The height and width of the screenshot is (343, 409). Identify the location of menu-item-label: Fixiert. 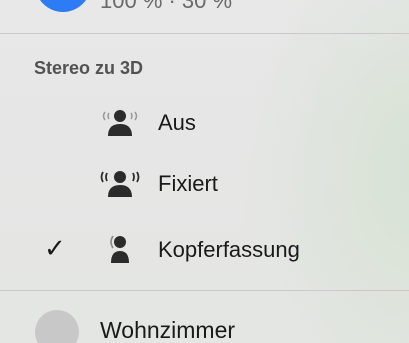
(188, 183).